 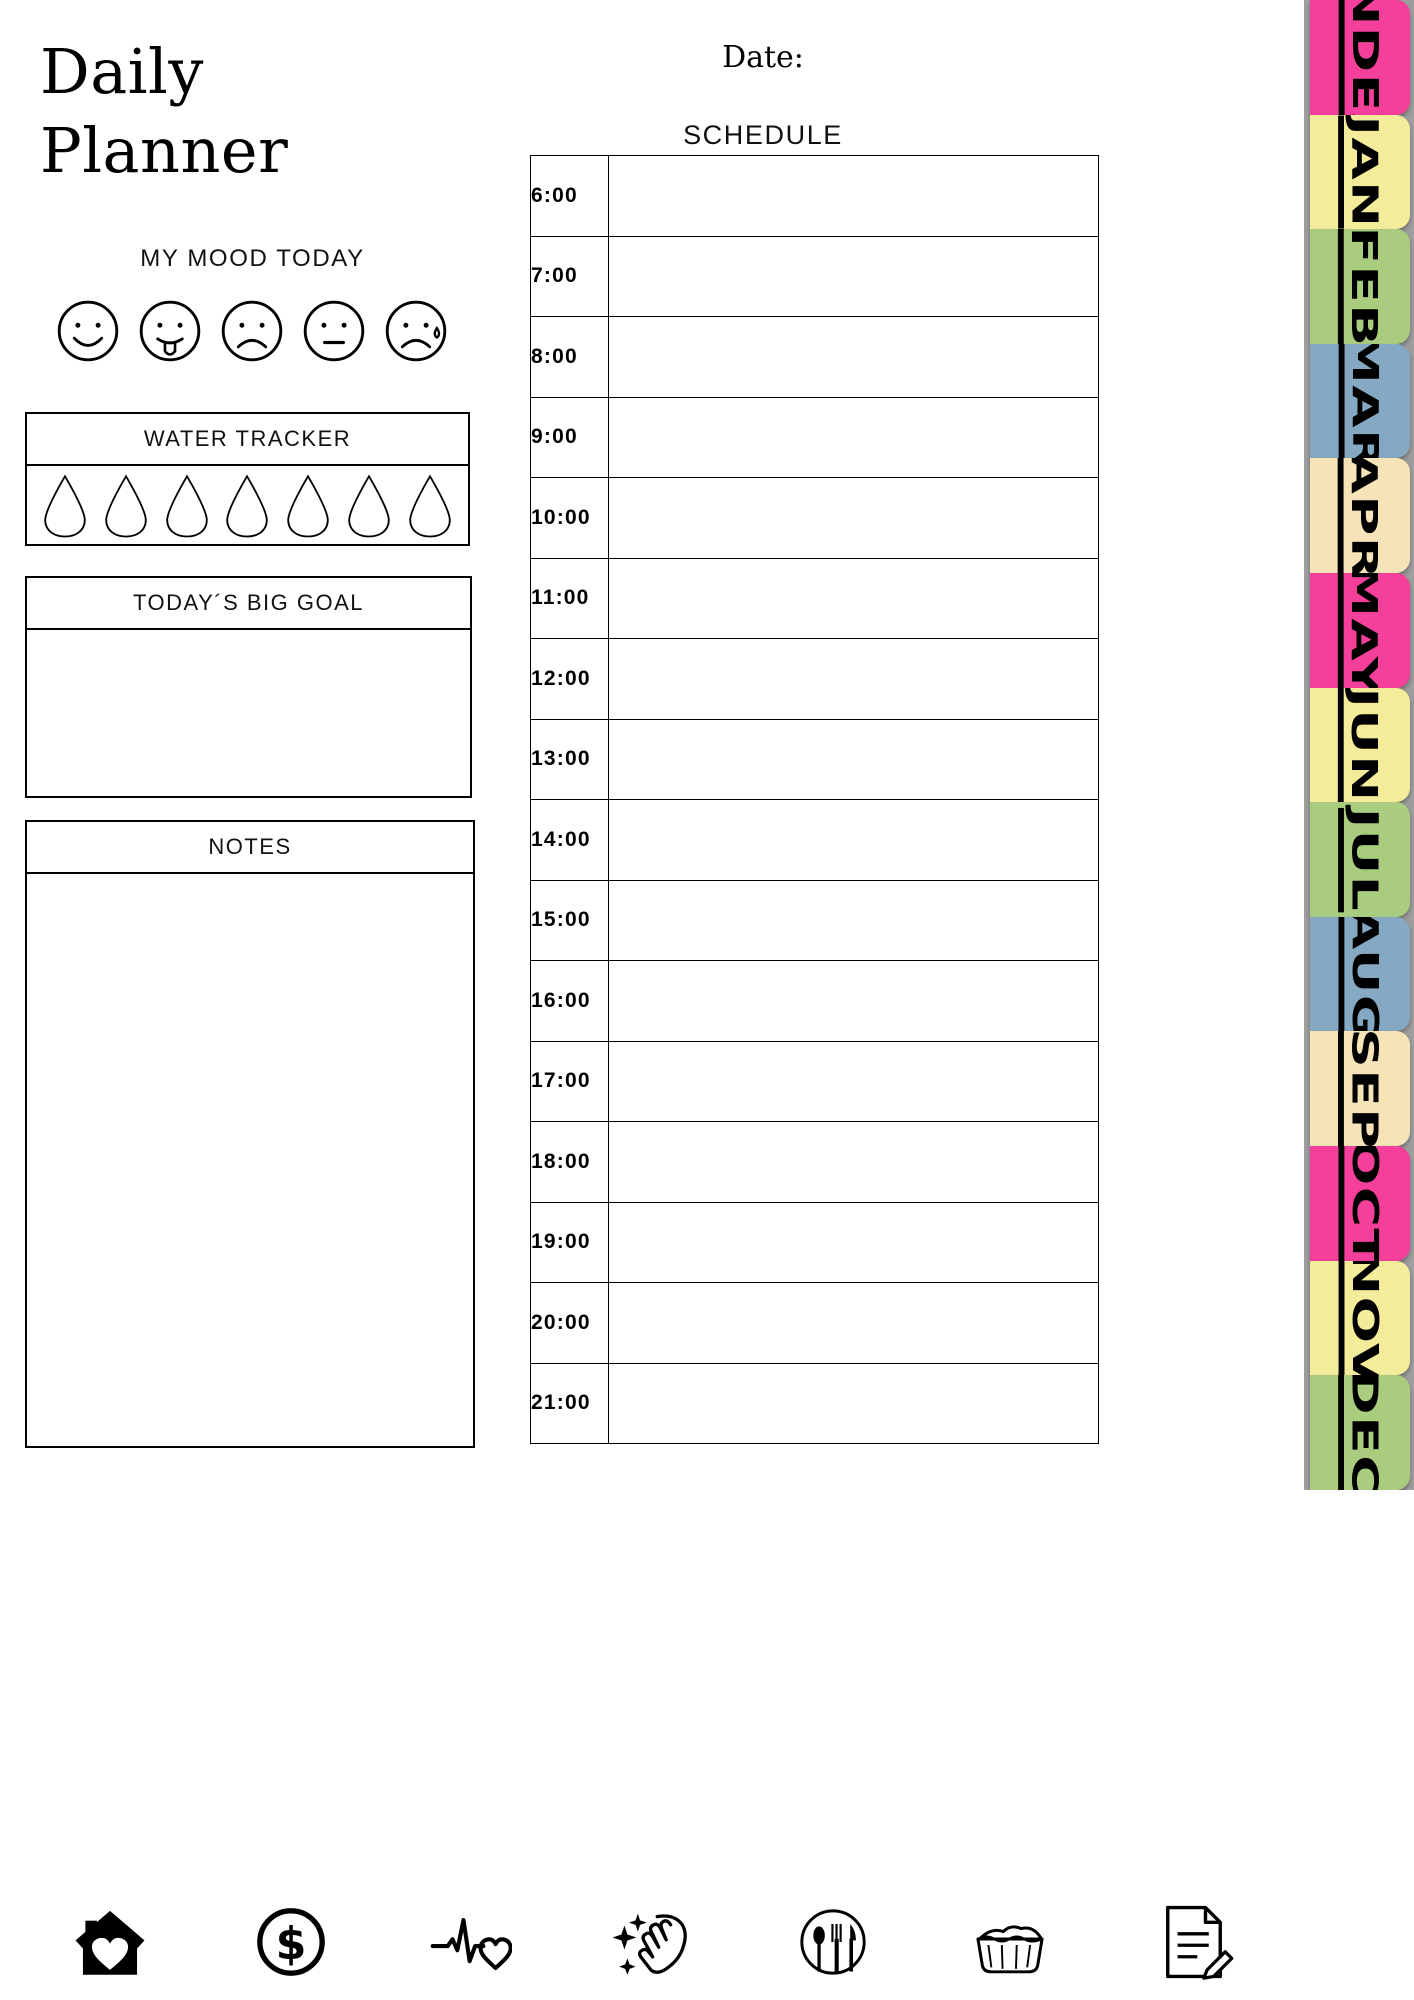 I want to click on schedule-row: 19:00, so click(x=814, y=1242).